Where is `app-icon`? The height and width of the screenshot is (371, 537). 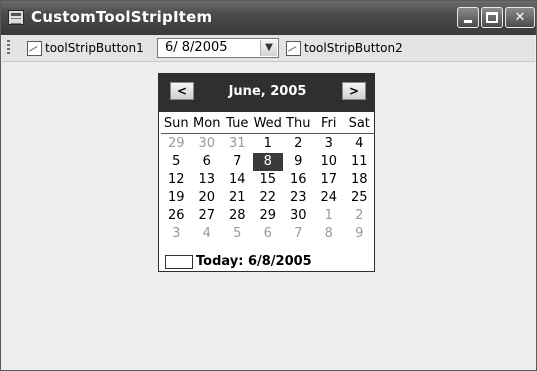 app-icon is located at coordinates (16, 17).